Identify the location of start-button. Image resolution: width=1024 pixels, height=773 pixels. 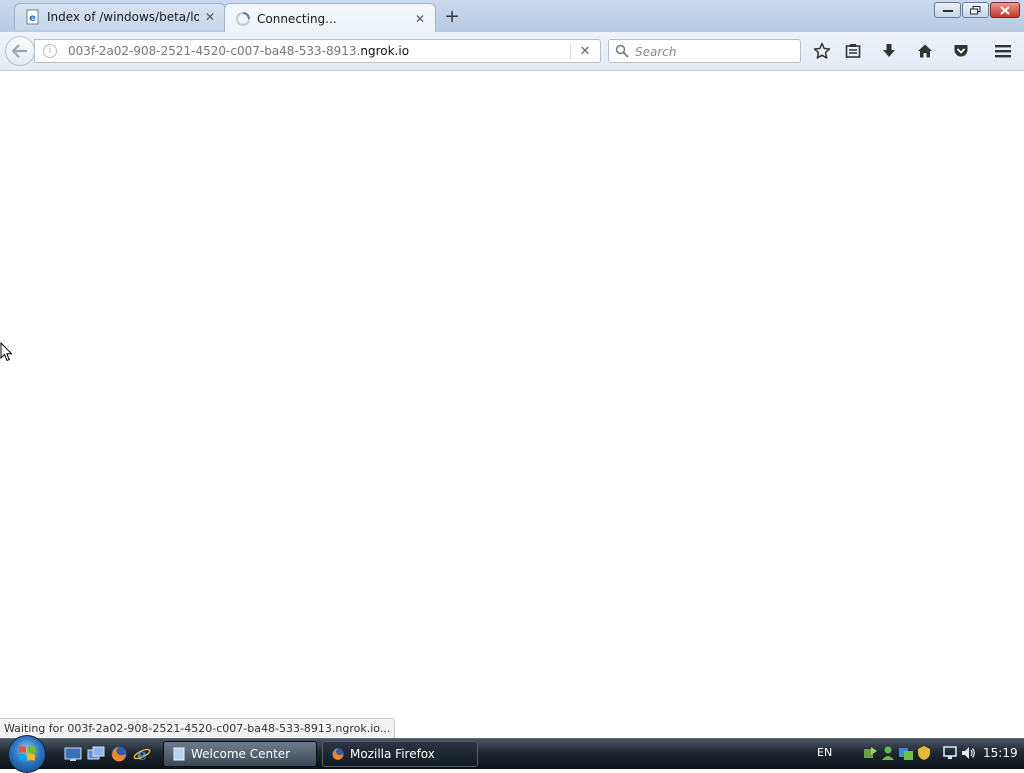
(27, 754).